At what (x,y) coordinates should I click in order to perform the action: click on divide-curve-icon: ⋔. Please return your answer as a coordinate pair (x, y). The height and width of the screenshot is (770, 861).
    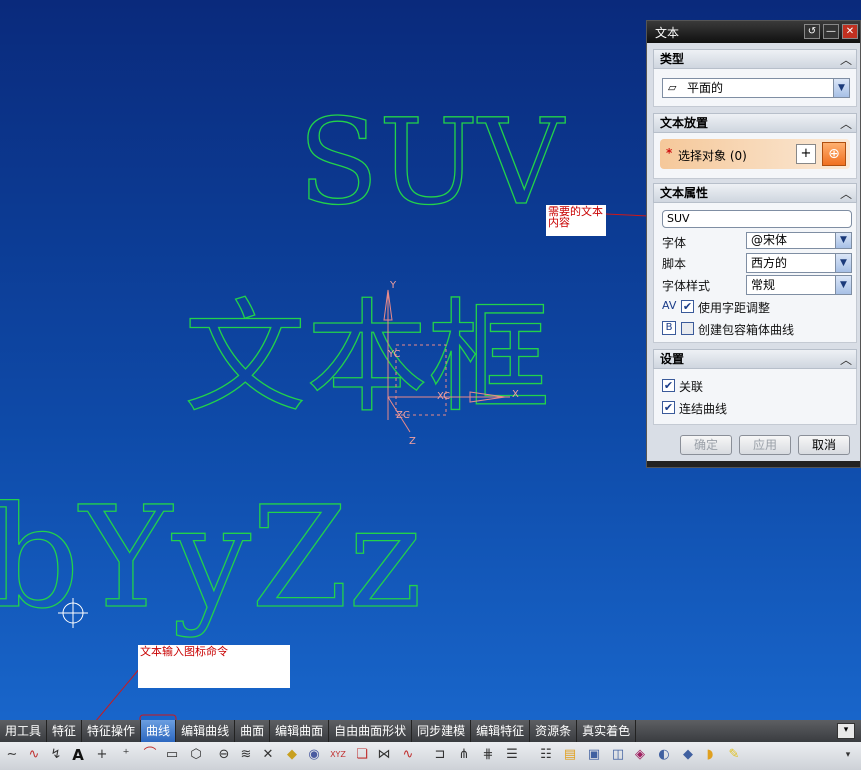
    Looking at the image, I should click on (464, 755).